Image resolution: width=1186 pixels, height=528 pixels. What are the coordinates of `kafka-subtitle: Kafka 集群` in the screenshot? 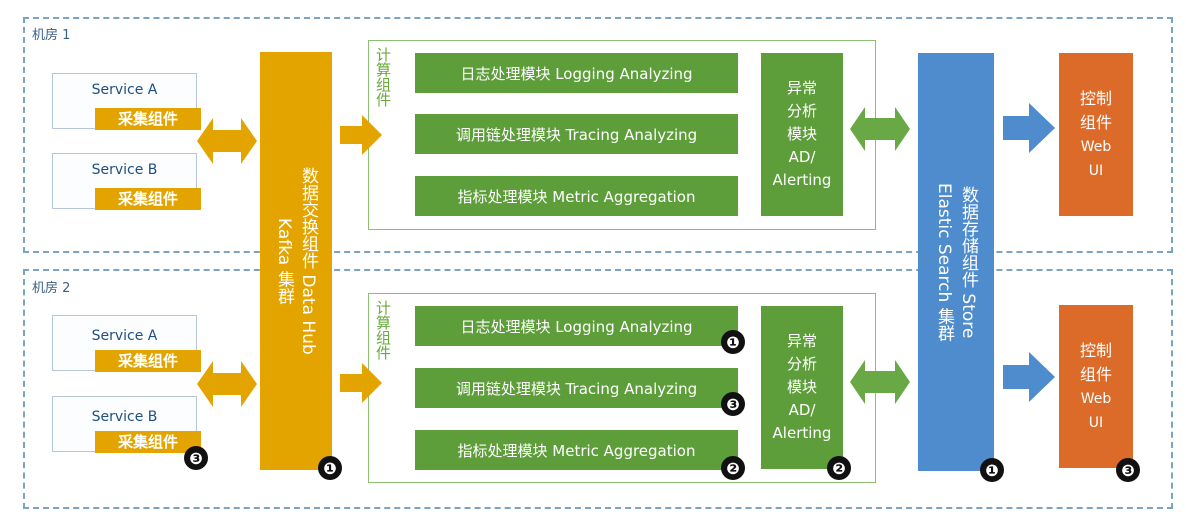 It's located at (284, 261).